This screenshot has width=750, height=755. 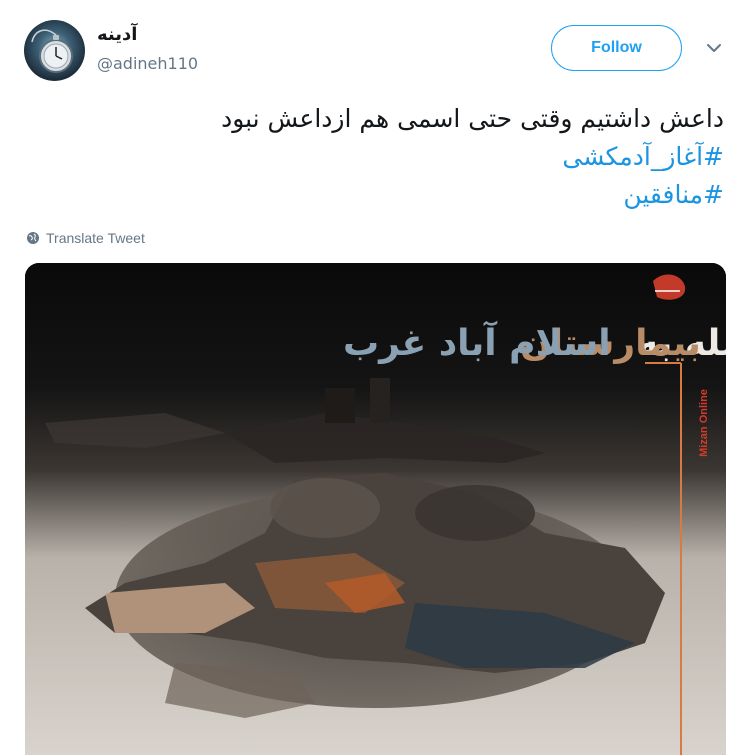 I want to click on globe-icon, so click(x=33, y=238).